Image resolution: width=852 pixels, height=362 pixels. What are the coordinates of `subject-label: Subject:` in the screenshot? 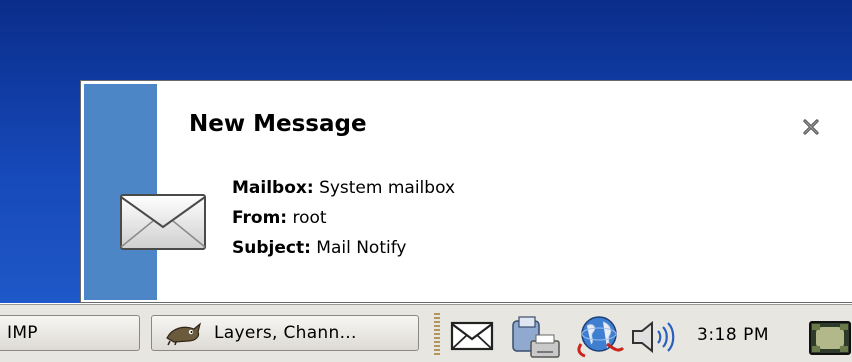 It's located at (271, 248).